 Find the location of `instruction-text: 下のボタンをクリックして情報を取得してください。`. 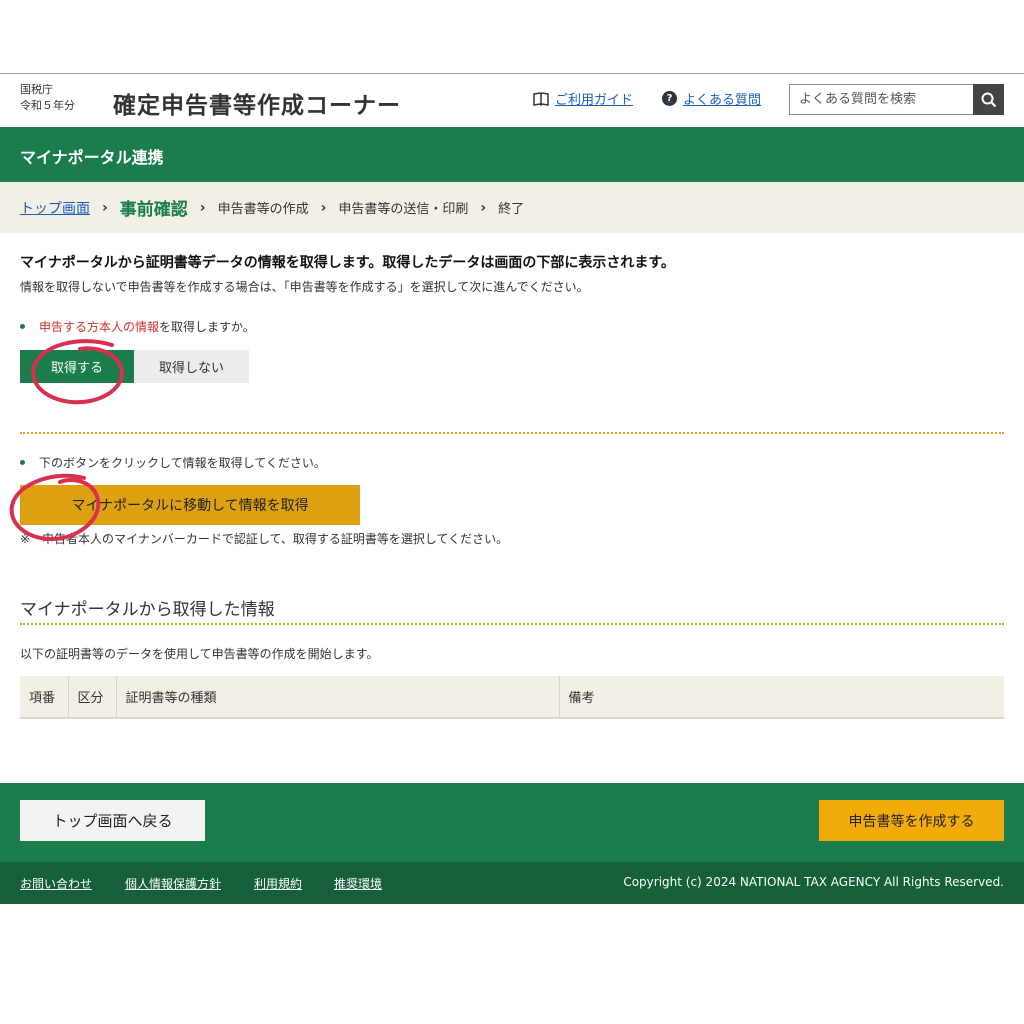

instruction-text: 下のボタンをクリックして情報を取得してください。 is located at coordinates (182, 463).